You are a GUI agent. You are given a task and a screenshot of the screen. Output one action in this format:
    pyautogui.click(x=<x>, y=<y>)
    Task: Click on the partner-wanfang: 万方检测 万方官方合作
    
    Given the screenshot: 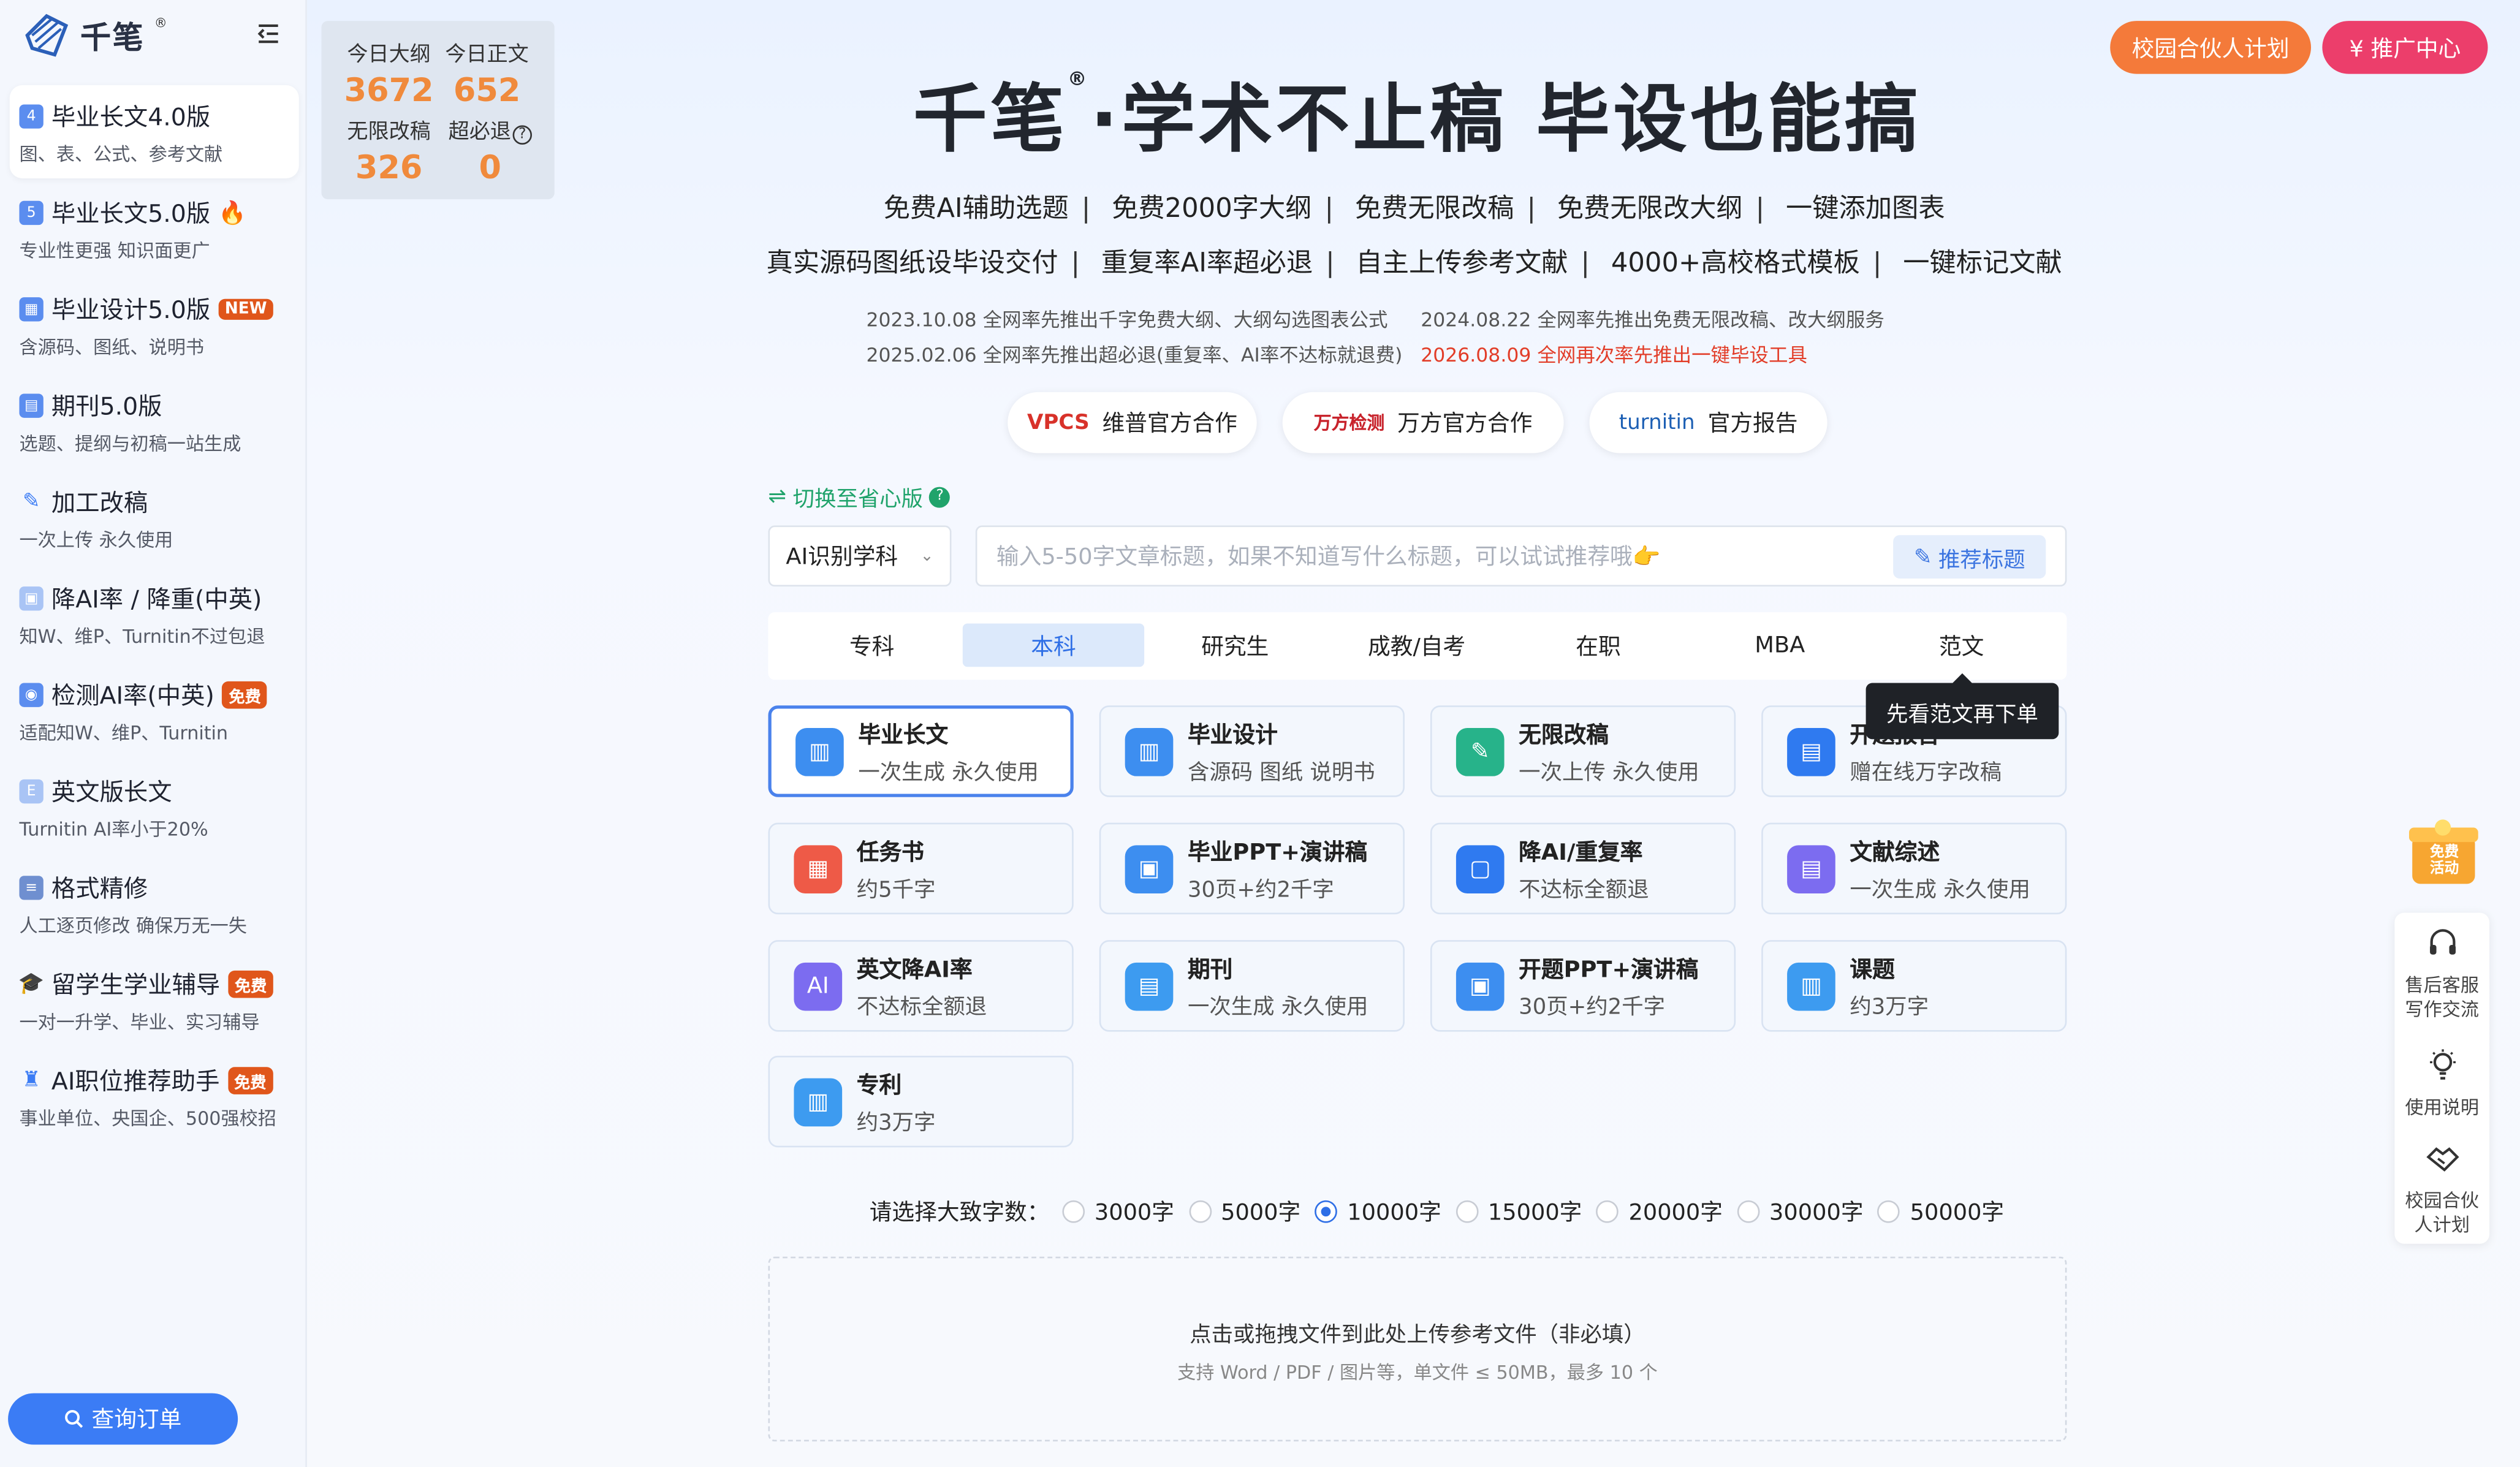 What is the action you would take?
    pyautogui.click(x=1423, y=422)
    